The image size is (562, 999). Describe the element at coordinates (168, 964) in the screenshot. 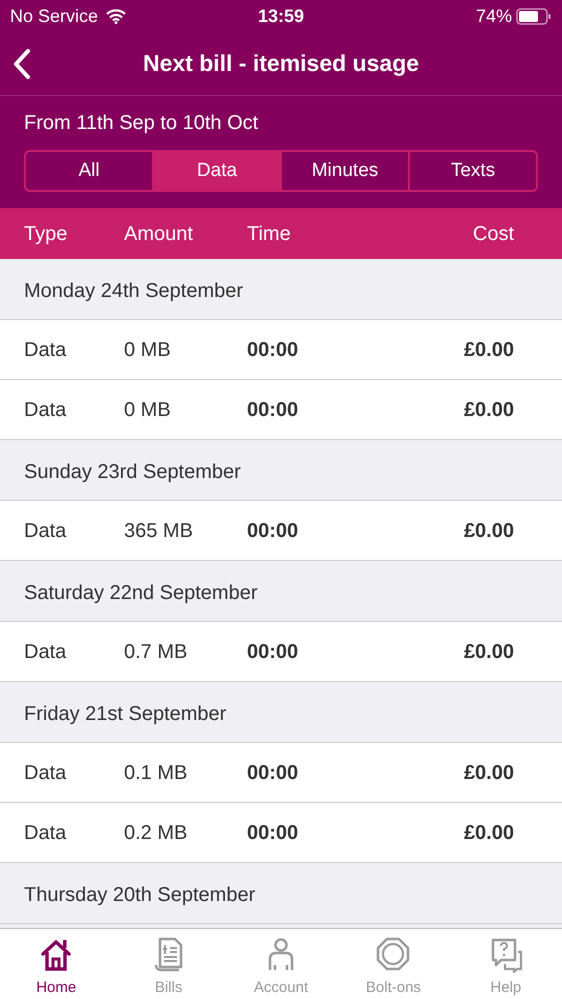

I see `tab-bar-item: Bills` at that location.